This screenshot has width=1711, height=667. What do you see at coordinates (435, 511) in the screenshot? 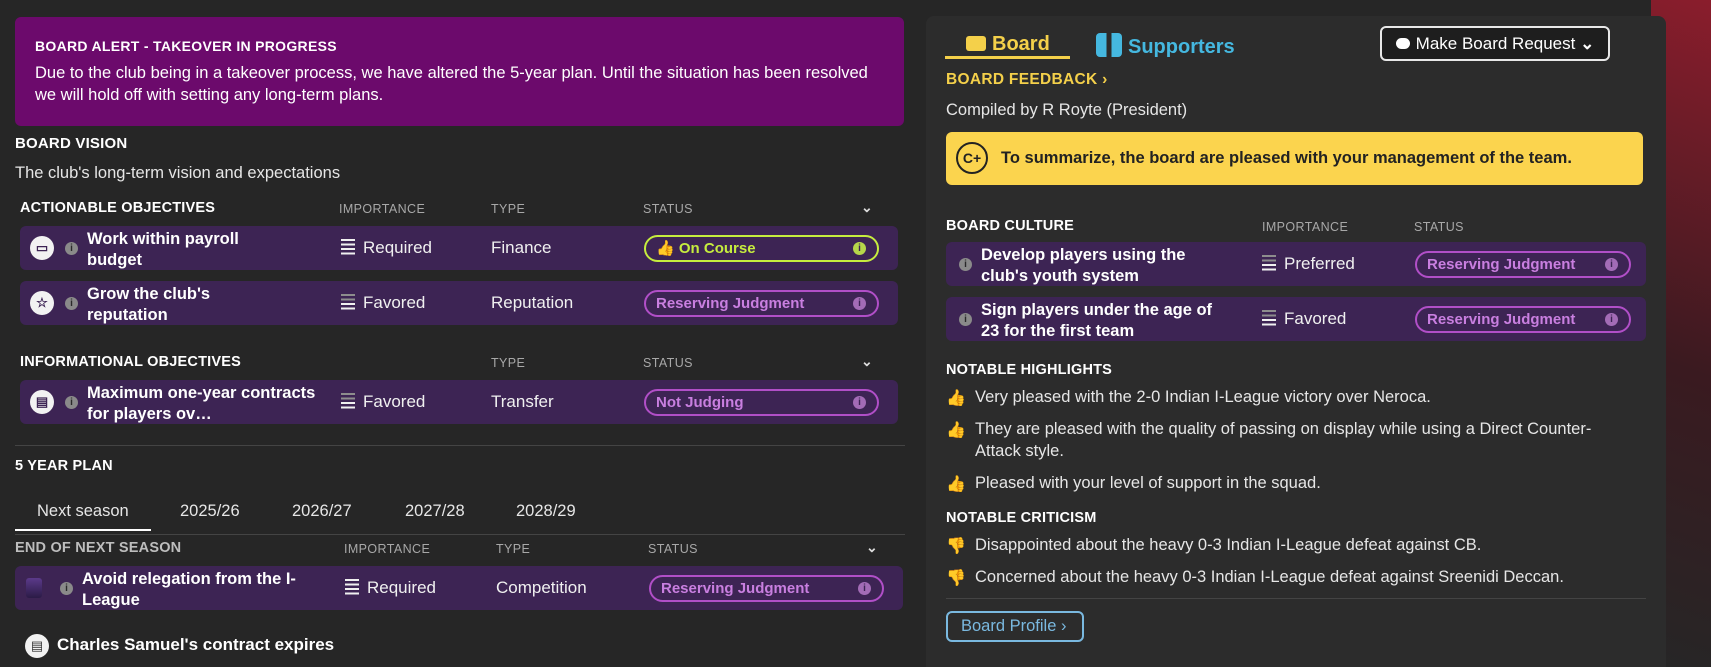
I see `tab-2027-28: 2027/28` at bounding box center [435, 511].